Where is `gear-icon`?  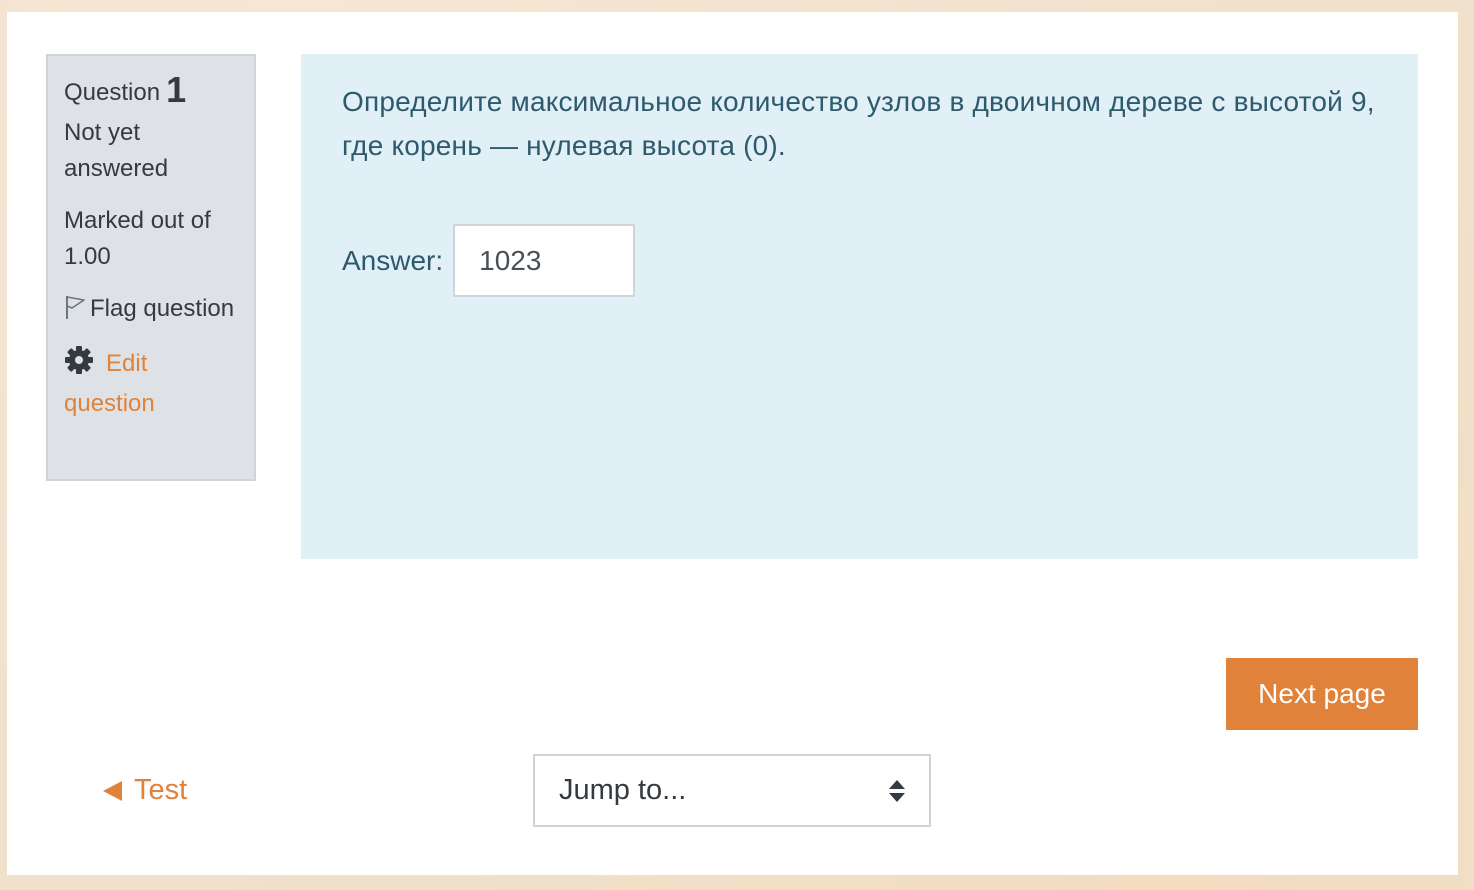 gear-icon is located at coordinates (79, 365).